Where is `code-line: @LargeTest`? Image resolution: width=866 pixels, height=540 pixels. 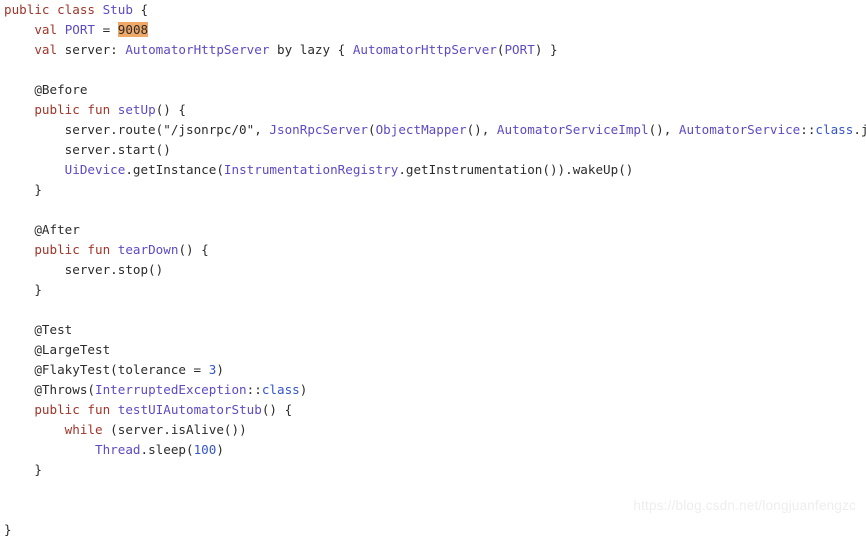 code-line: @LargeTest is located at coordinates (433, 350).